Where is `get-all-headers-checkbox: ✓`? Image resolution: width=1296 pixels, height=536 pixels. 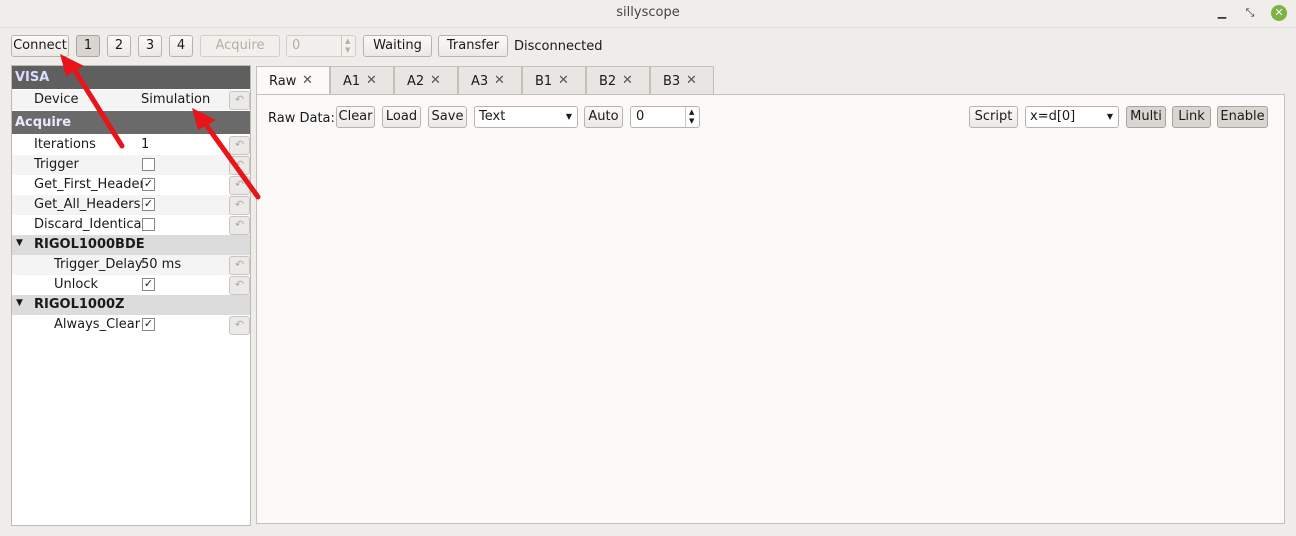 get-all-headers-checkbox: ✓ is located at coordinates (148, 204).